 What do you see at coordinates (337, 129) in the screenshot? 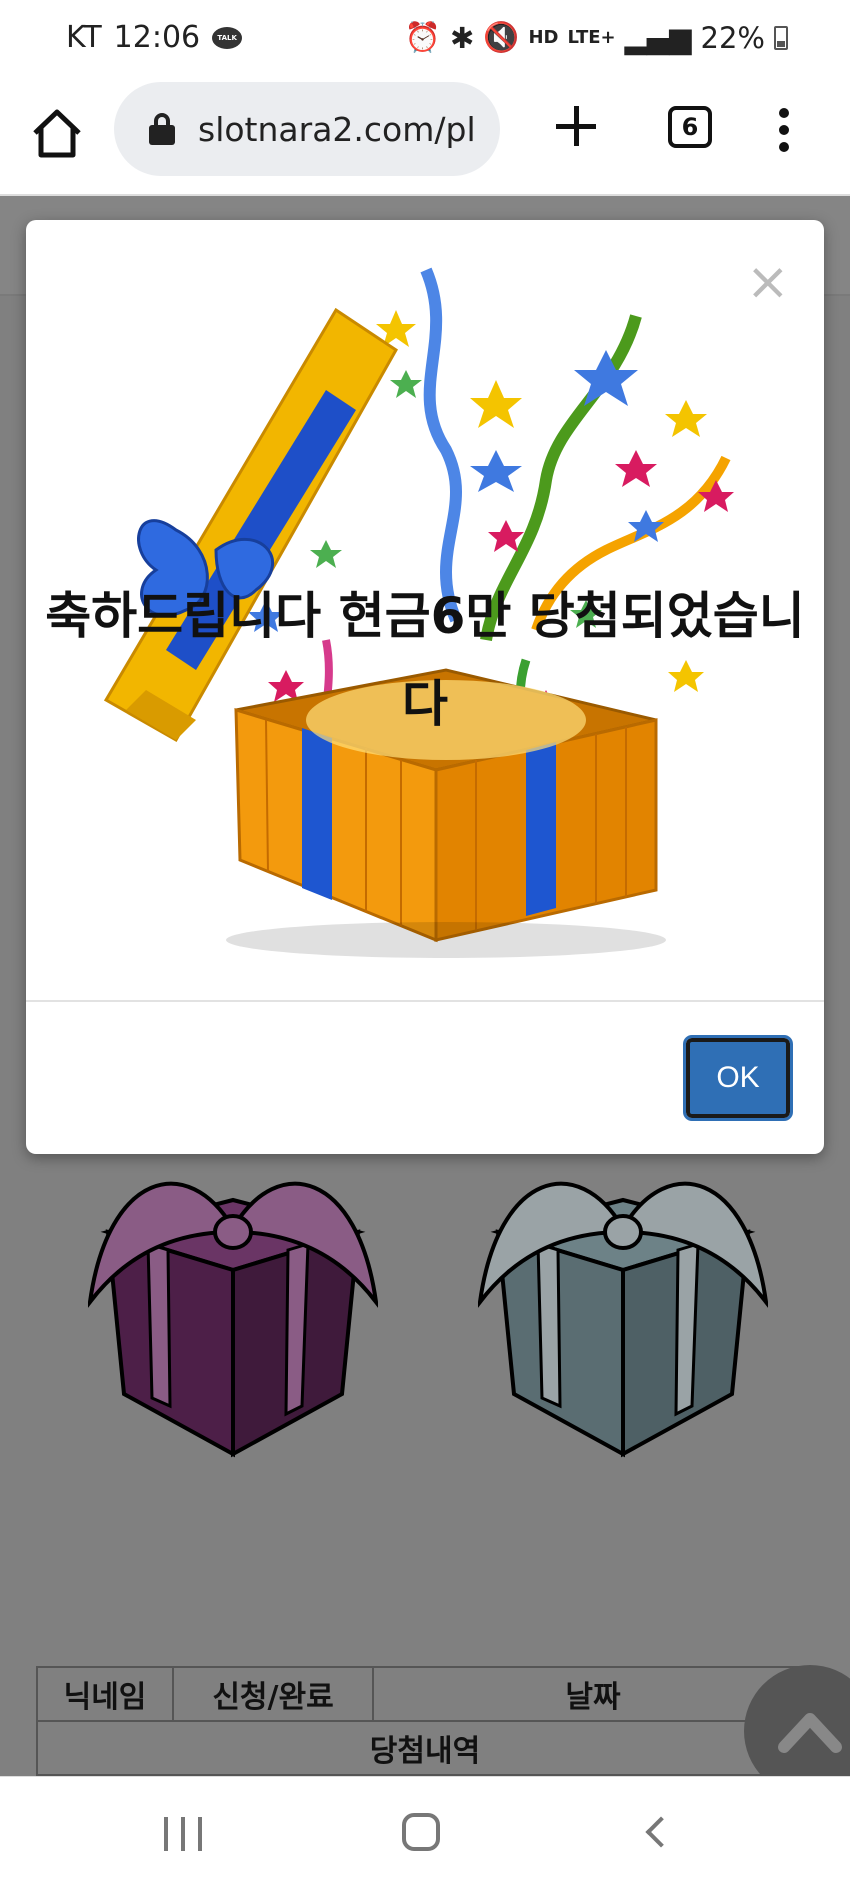
I see `url-text: slotnara2.com/pl` at bounding box center [337, 129].